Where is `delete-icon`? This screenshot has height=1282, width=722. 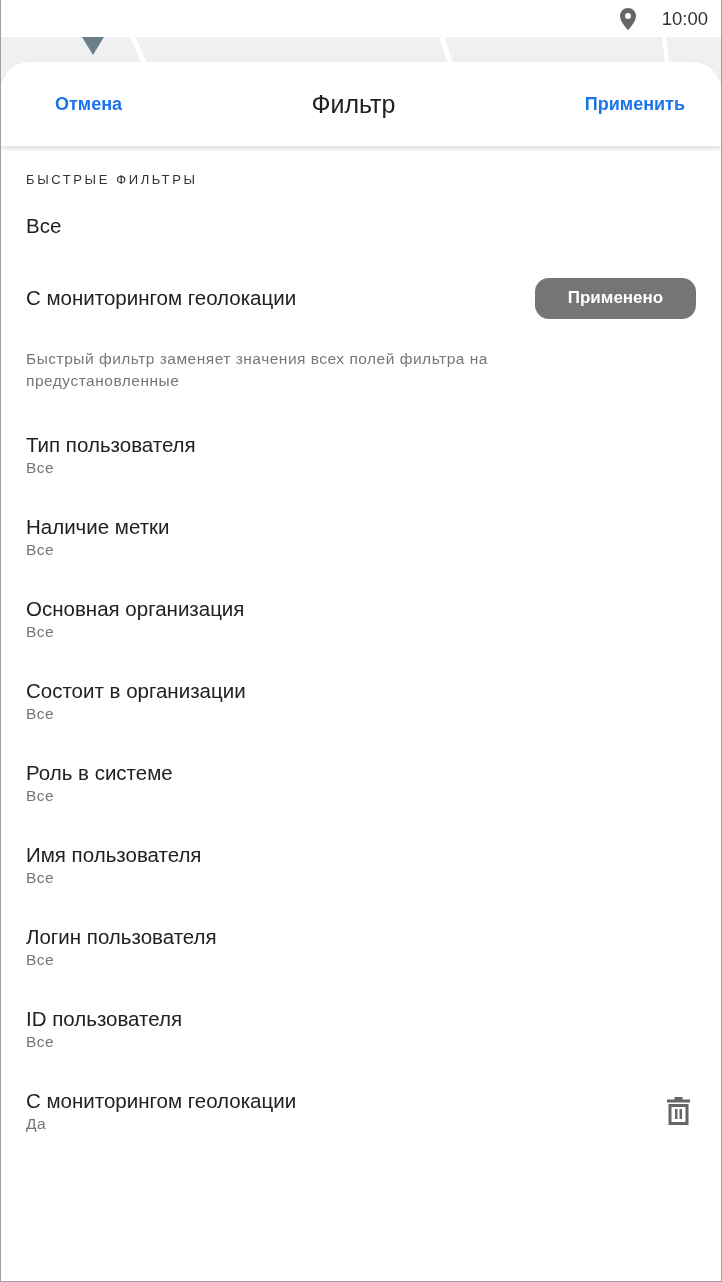 delete-icon is located at coordinates (678, 1111).